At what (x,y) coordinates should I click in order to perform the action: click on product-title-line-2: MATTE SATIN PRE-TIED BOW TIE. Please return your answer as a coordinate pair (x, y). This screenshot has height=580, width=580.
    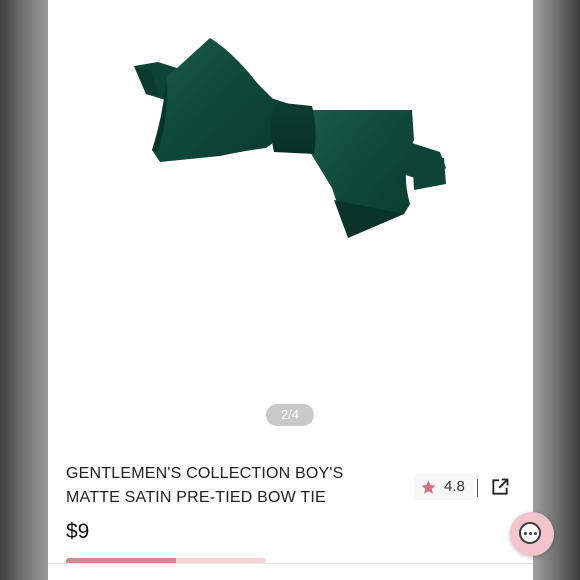
    Looking at the image, I should click on (196, 497).